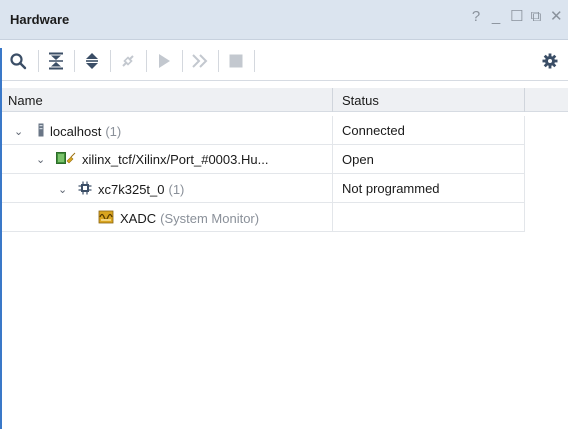  Describe the element at coordinates (76, 131) in the screenshot. I see `node-label: localhost` at that location.